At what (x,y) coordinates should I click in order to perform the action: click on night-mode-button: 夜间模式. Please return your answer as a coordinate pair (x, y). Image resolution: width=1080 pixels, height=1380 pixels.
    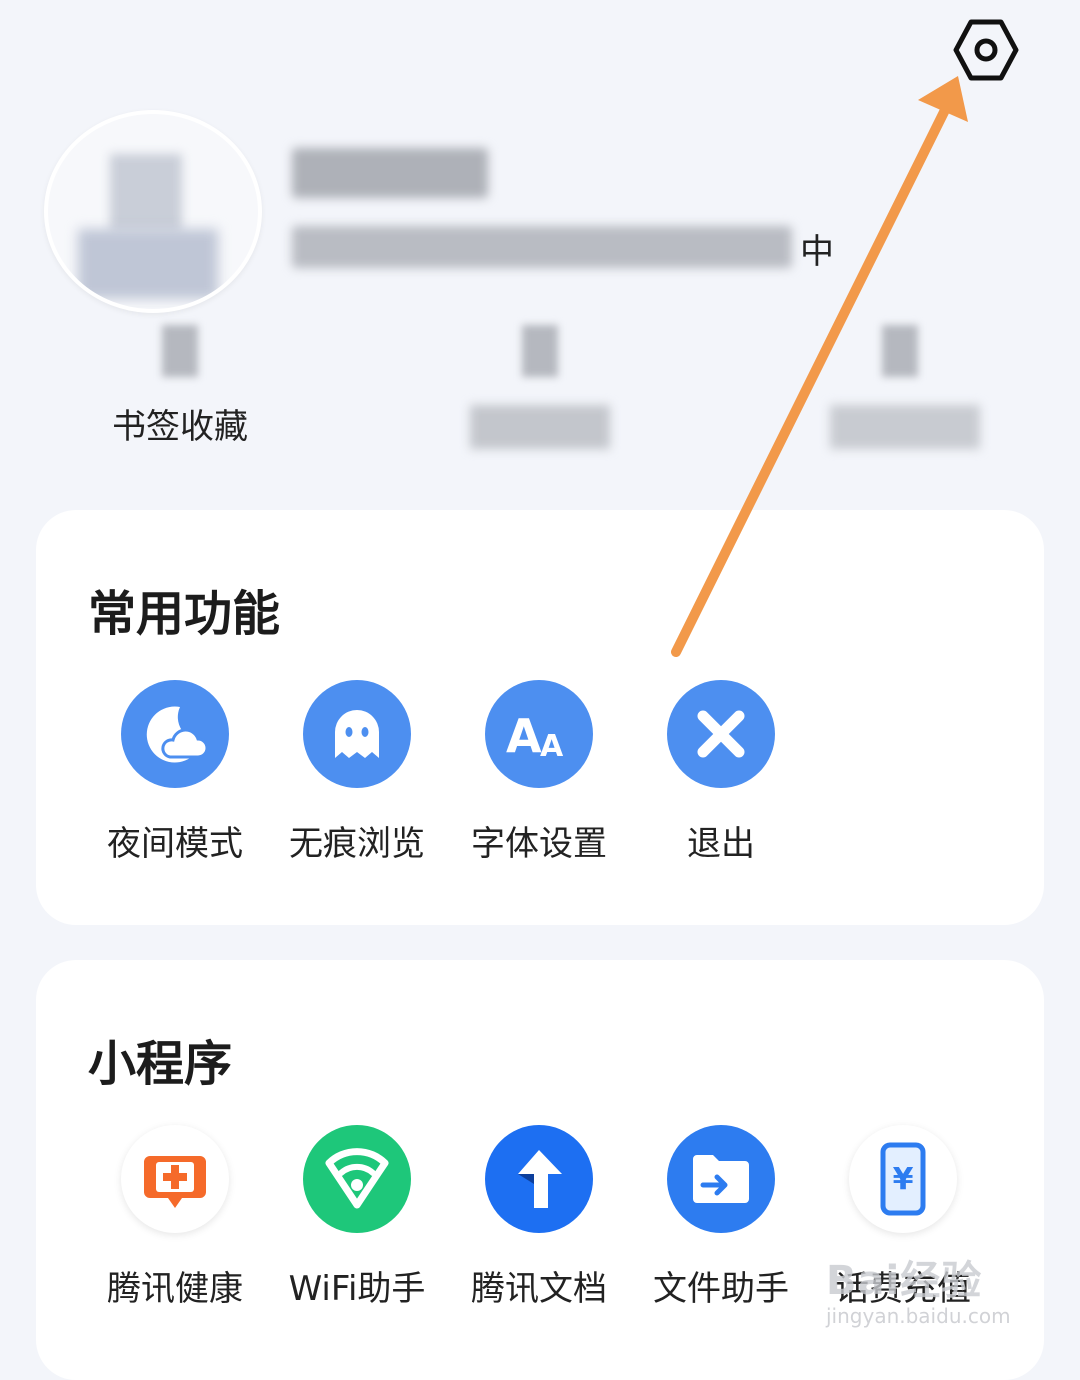
    Looking at the image, I should click on (175, 772).